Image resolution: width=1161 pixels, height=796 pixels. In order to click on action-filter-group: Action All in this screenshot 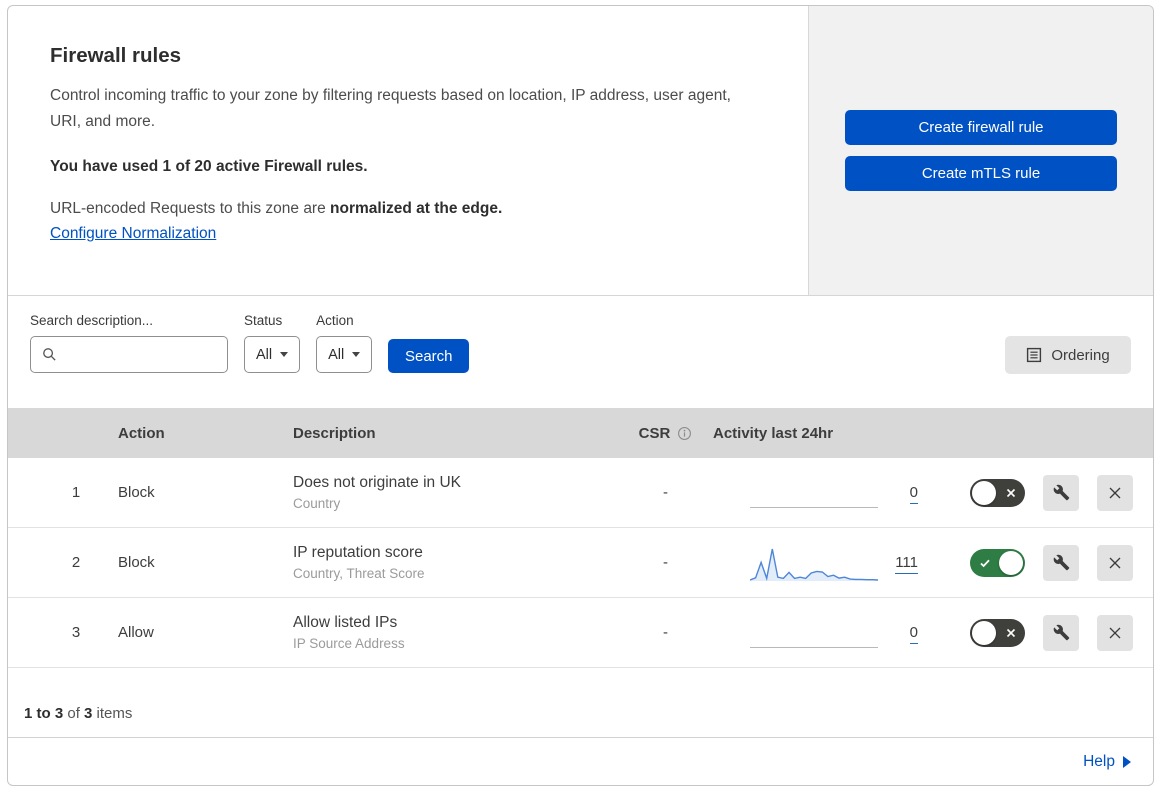, I will do `click(344, 343)`.